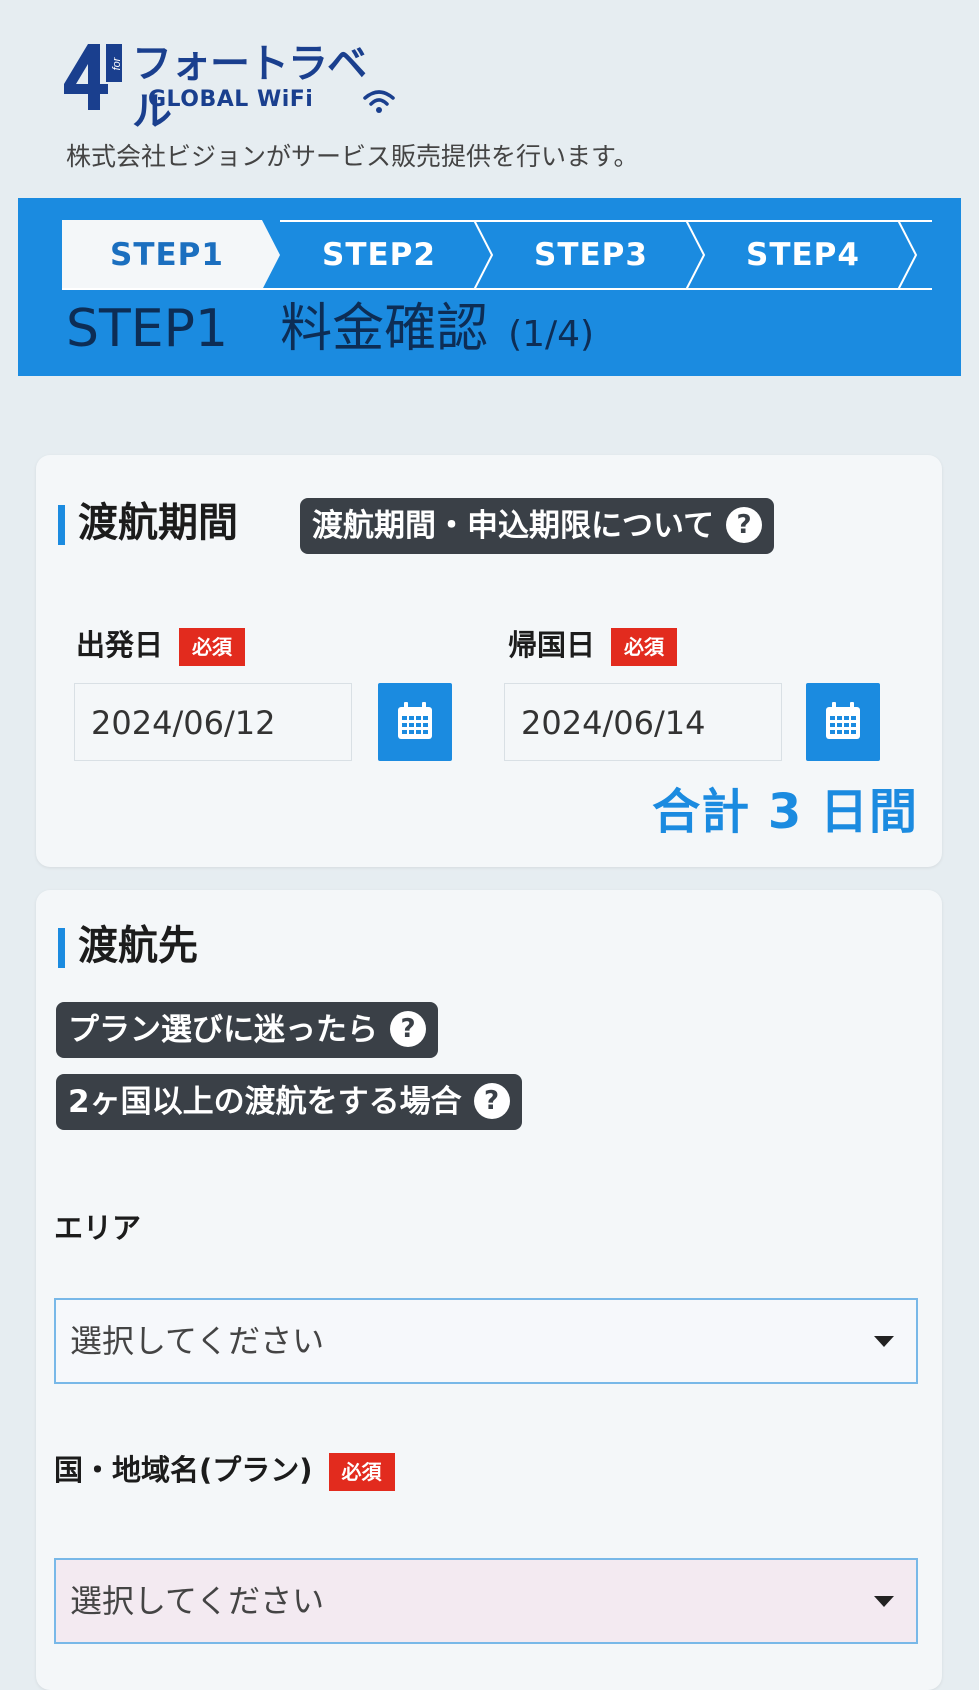 This screenshot has width=979, height=1690. Describe the element at coordinates (197, 1601) in the screenshot. I see `country-select-value: 選択してください` at that location.